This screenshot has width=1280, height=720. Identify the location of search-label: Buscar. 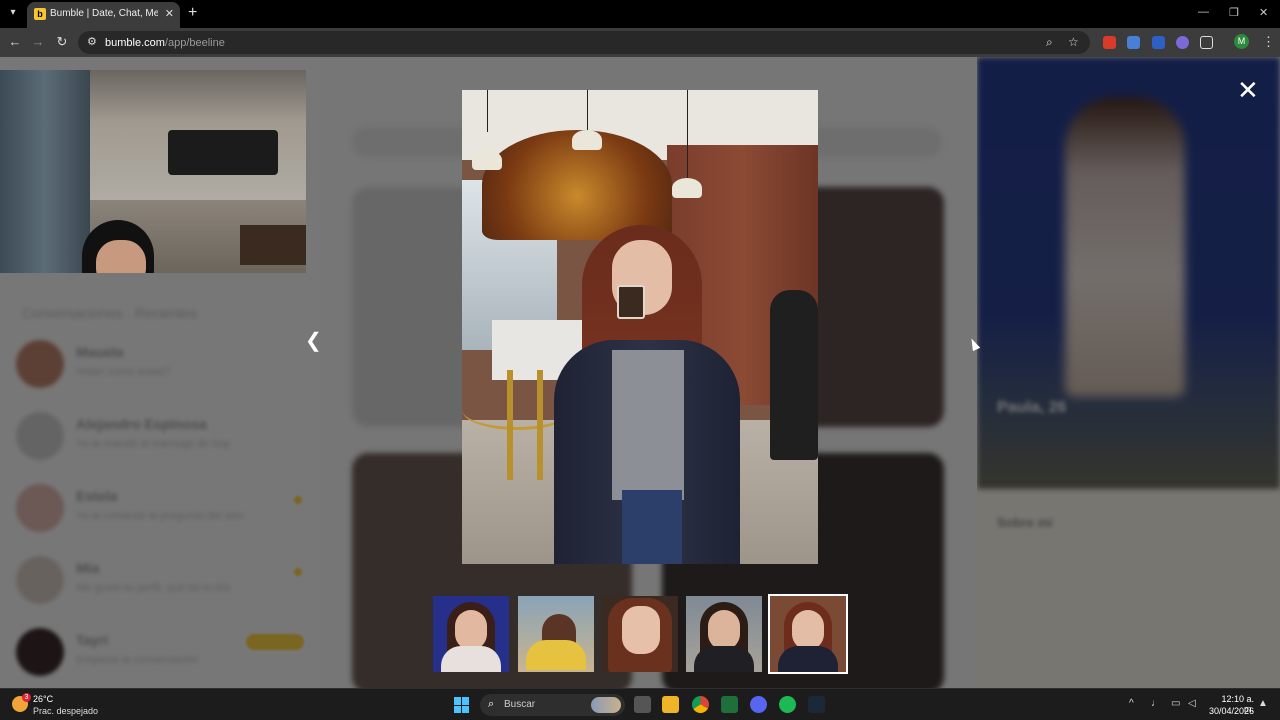
(520, 704).